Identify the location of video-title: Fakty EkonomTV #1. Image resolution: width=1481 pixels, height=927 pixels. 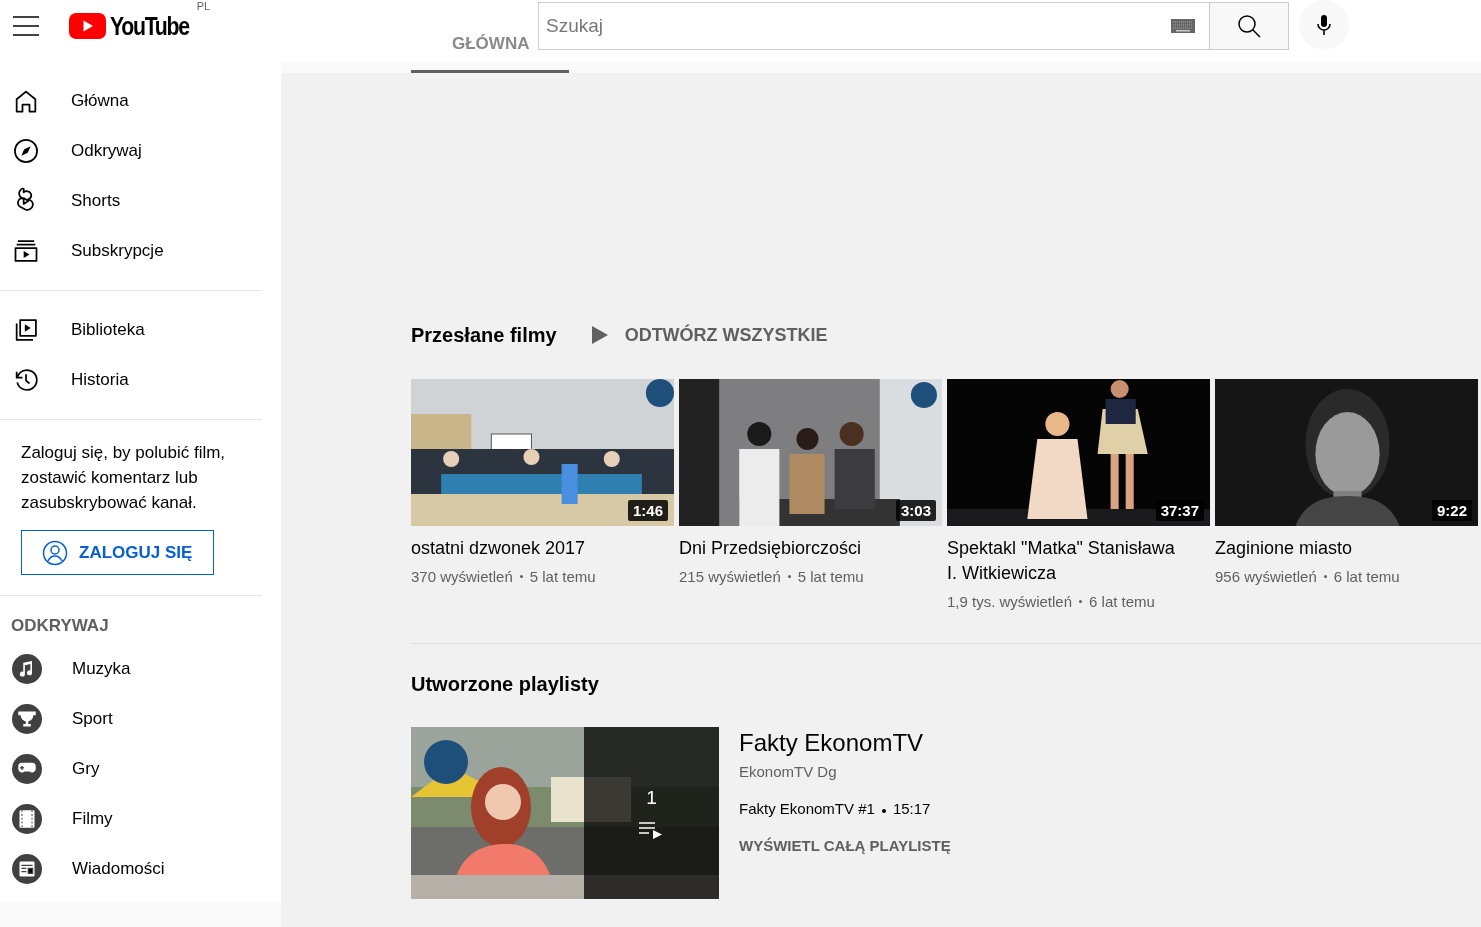
(807, 808).